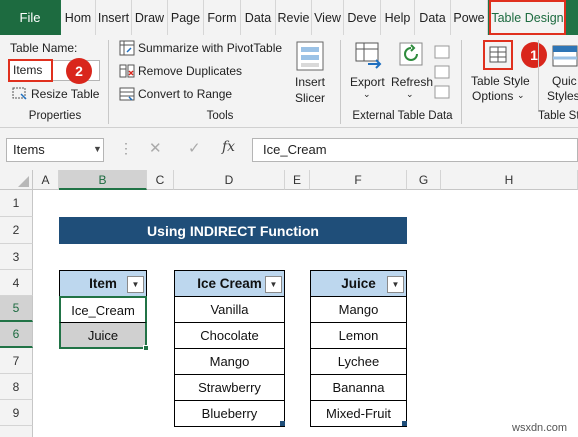 Image resolution: width=578 pixels, height=437 pixels. What do you see at coordinates (16, 203) in the screenshot?
I see `row-header-1: 1` at bounding box center [16, 203].